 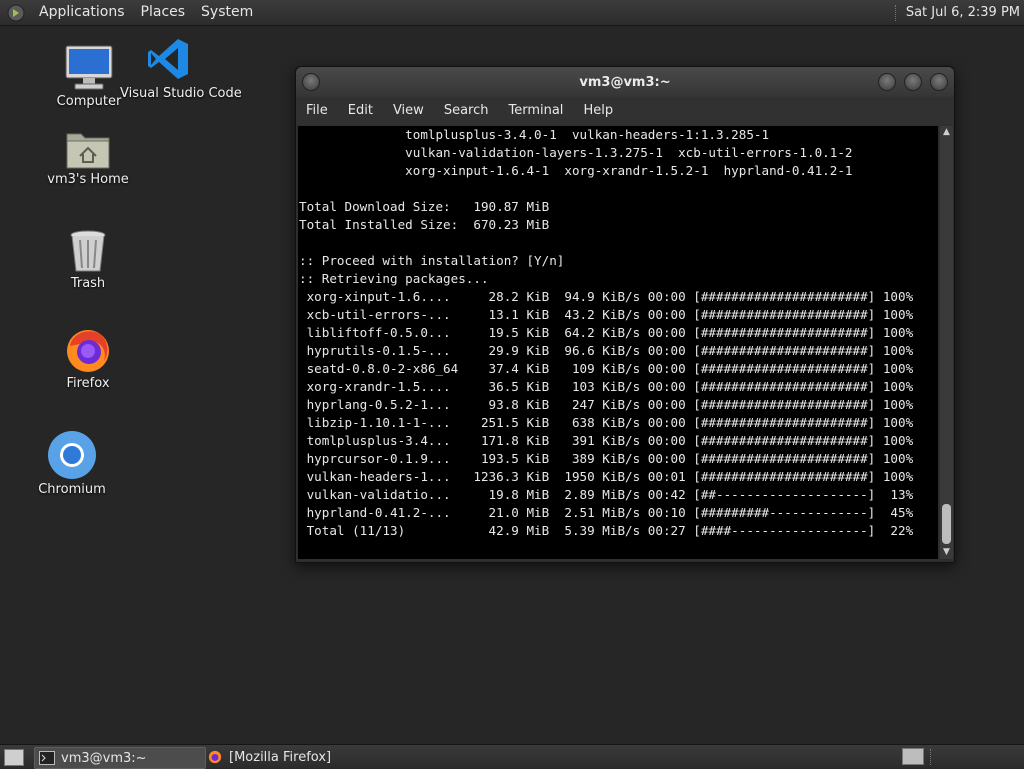 What do you see at coordinates (88, 383) in the screenshot?
I see `desktop-icon-label: Firefox` at bounding box center [88, 383].